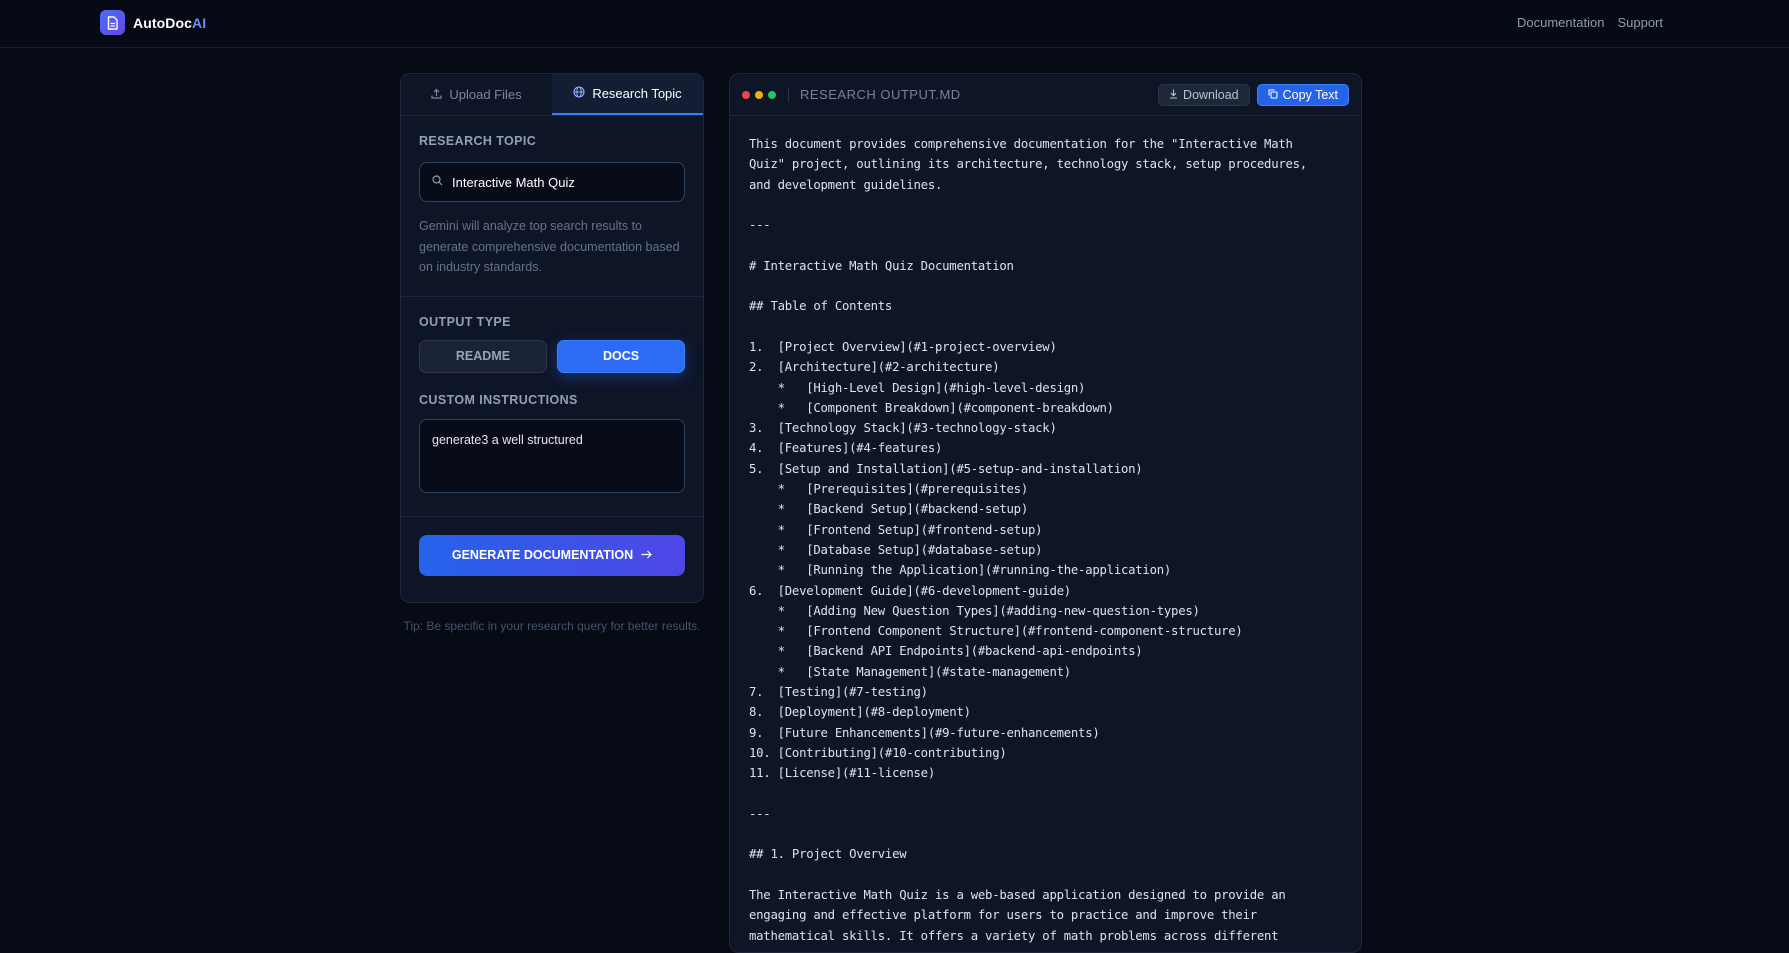  I want to click on output-actions: Download Copy Text, so click(1253, 95).